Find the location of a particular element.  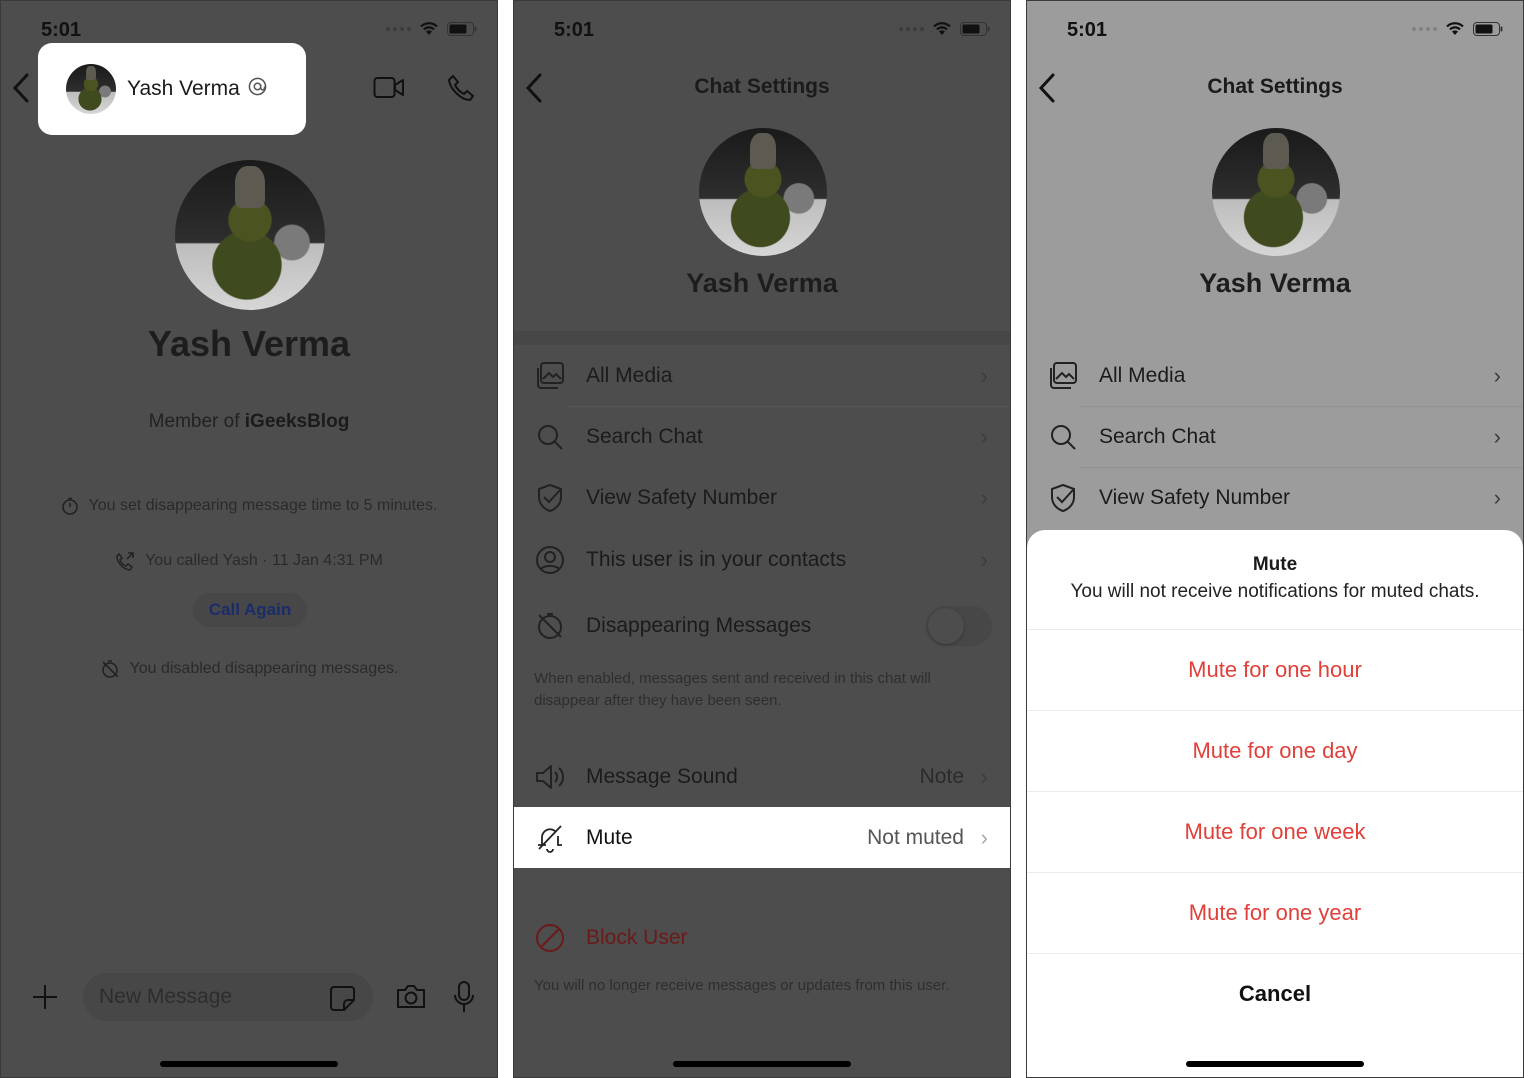

voice-note-button is located at coordinates (464, 999).